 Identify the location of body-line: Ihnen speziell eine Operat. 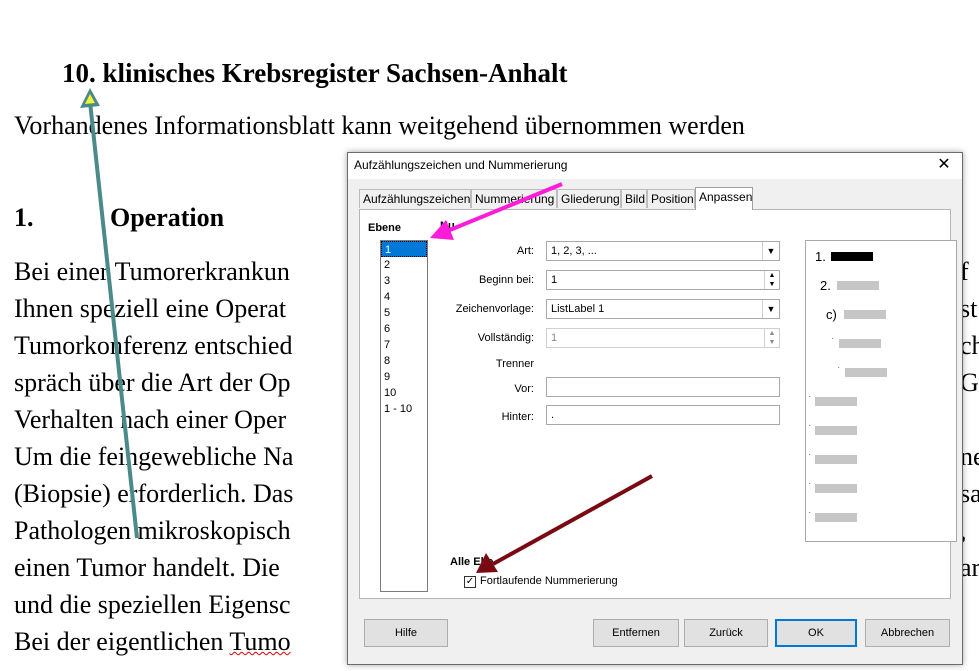
(150, 308).